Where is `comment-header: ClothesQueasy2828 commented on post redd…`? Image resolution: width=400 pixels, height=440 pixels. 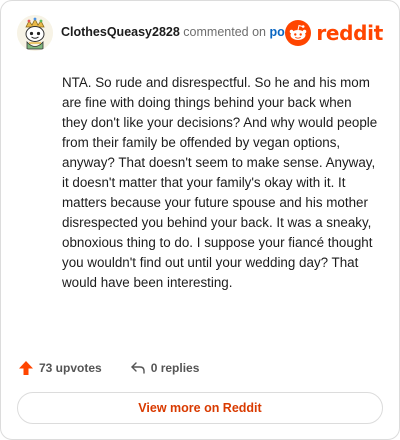 comment-header: ClothesQueasy2828 commented on post redd… is located at coordinates (200, 33).